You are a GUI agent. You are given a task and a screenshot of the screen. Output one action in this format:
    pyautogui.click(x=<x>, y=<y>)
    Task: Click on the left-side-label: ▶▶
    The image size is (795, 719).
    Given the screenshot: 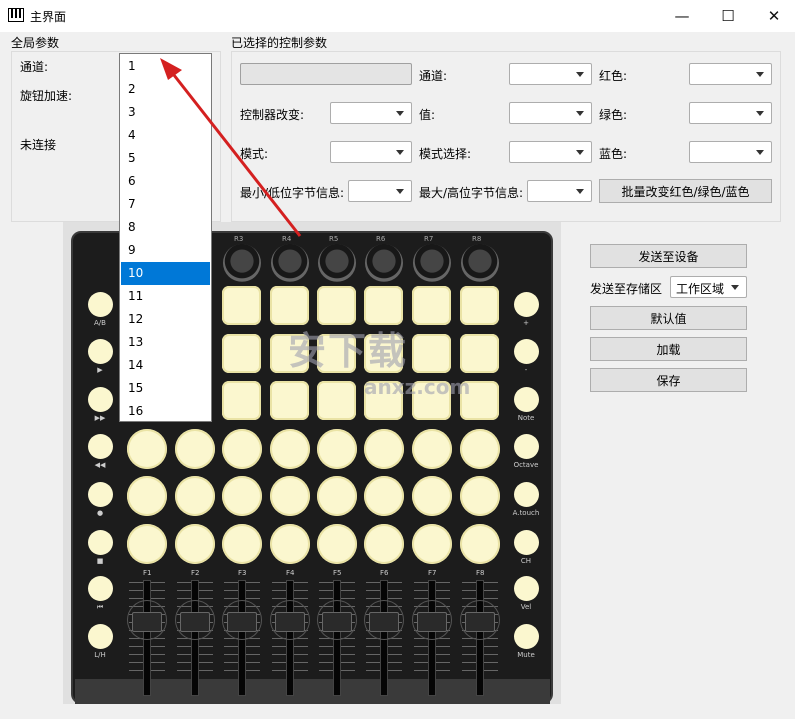 What is the action you would take?
    pyautogui.click(x=100, y=418)
    